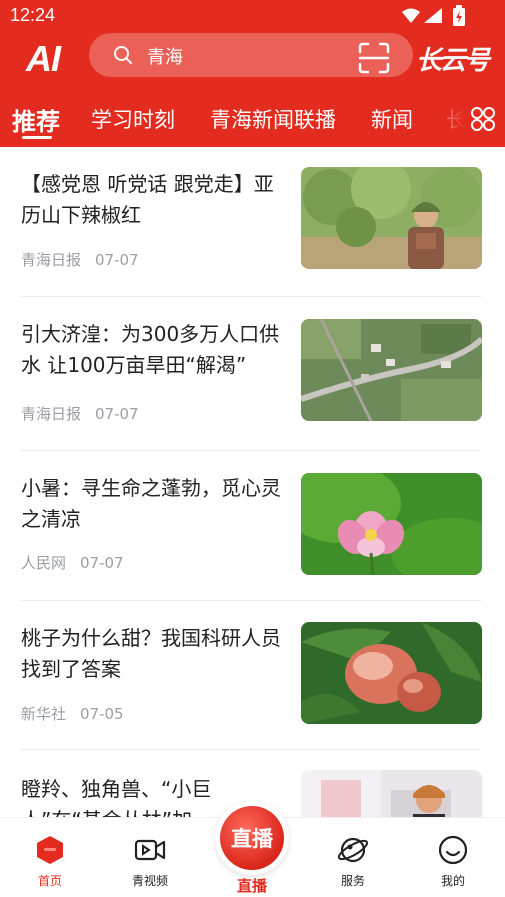  I want to click on brand-logo: 长云号, so click(459, 57).